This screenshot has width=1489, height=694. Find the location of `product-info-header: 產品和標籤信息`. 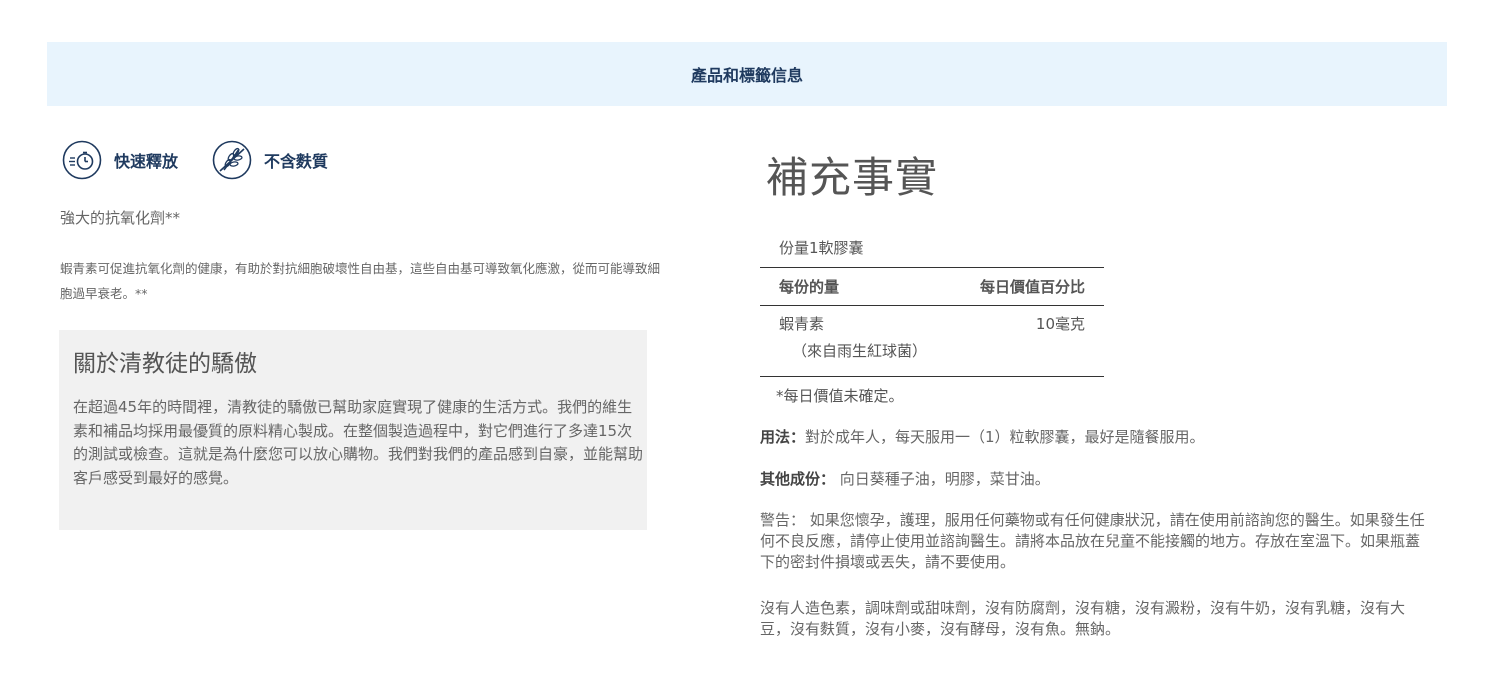

product-info-header: 產品和標籤信息 is located at coordinates (747, 74).